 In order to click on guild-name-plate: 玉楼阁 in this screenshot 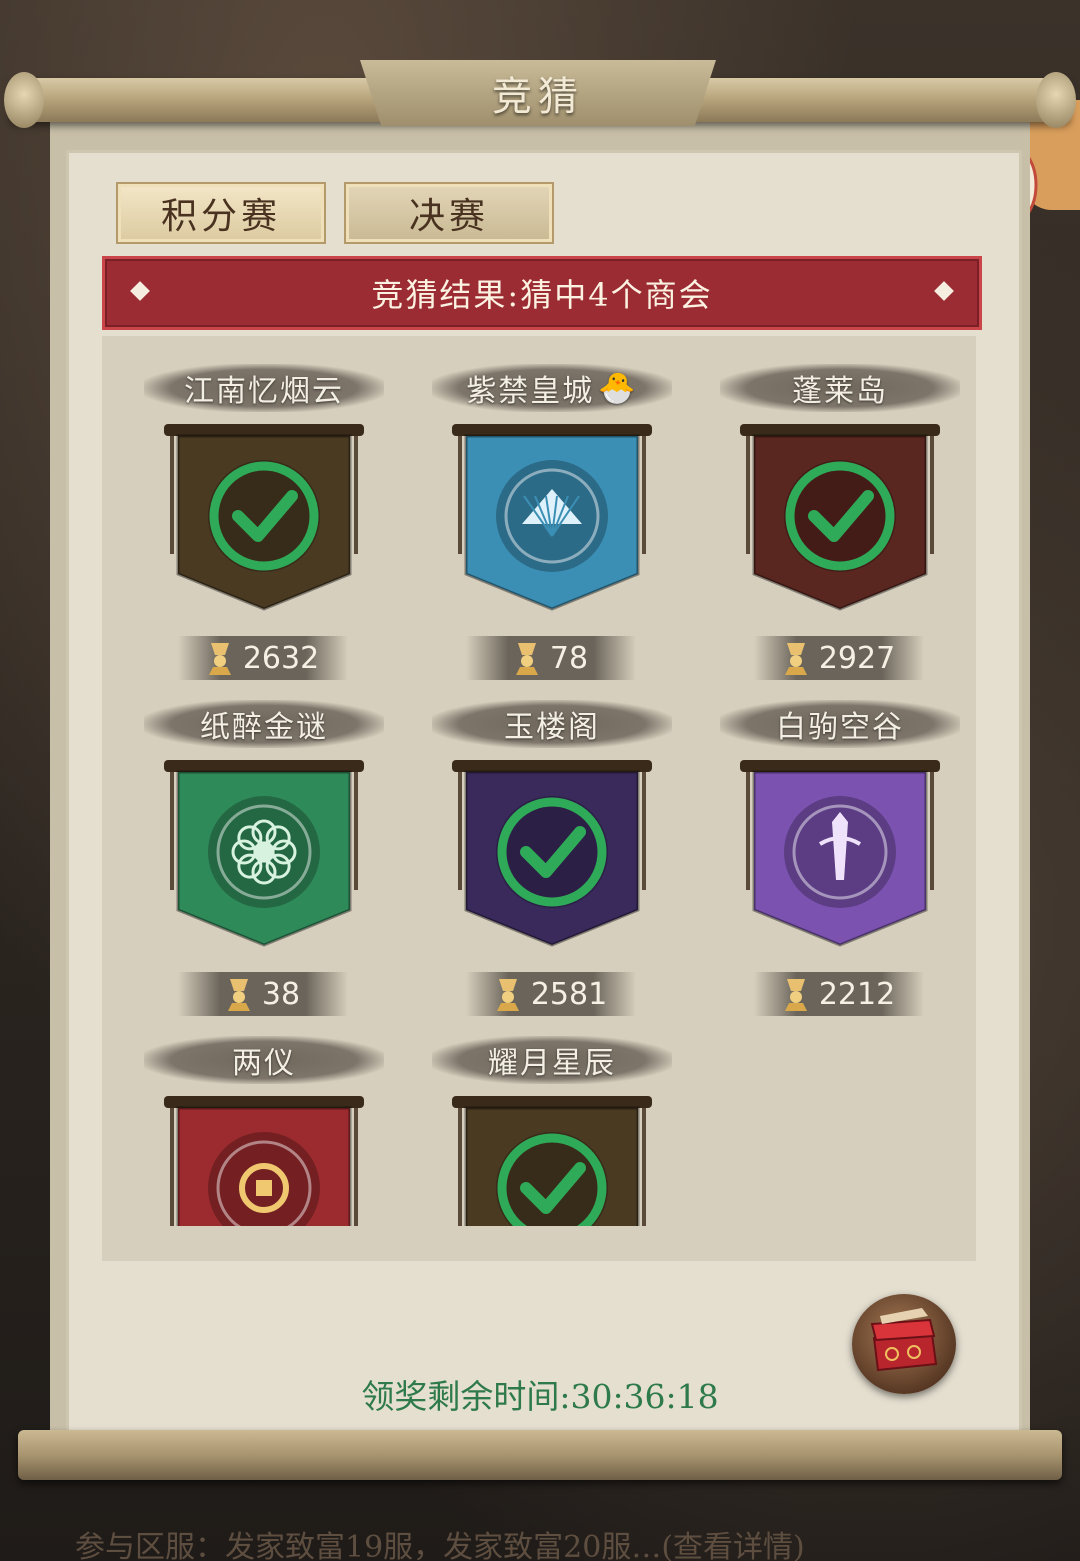, I will do `click(552, 724)`.